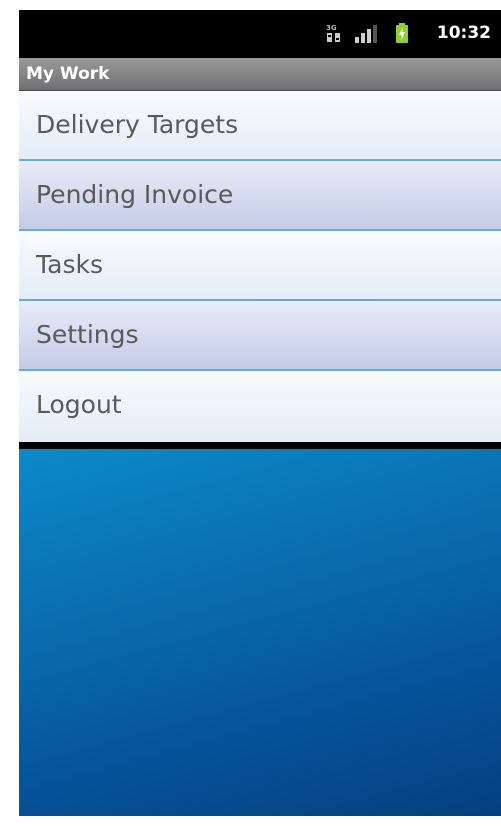 The height and width of the screenshot is (826, 501). Describe the element at coordinates (366, 34) in the screenshot. I see `signal-strength-icon` at that location.